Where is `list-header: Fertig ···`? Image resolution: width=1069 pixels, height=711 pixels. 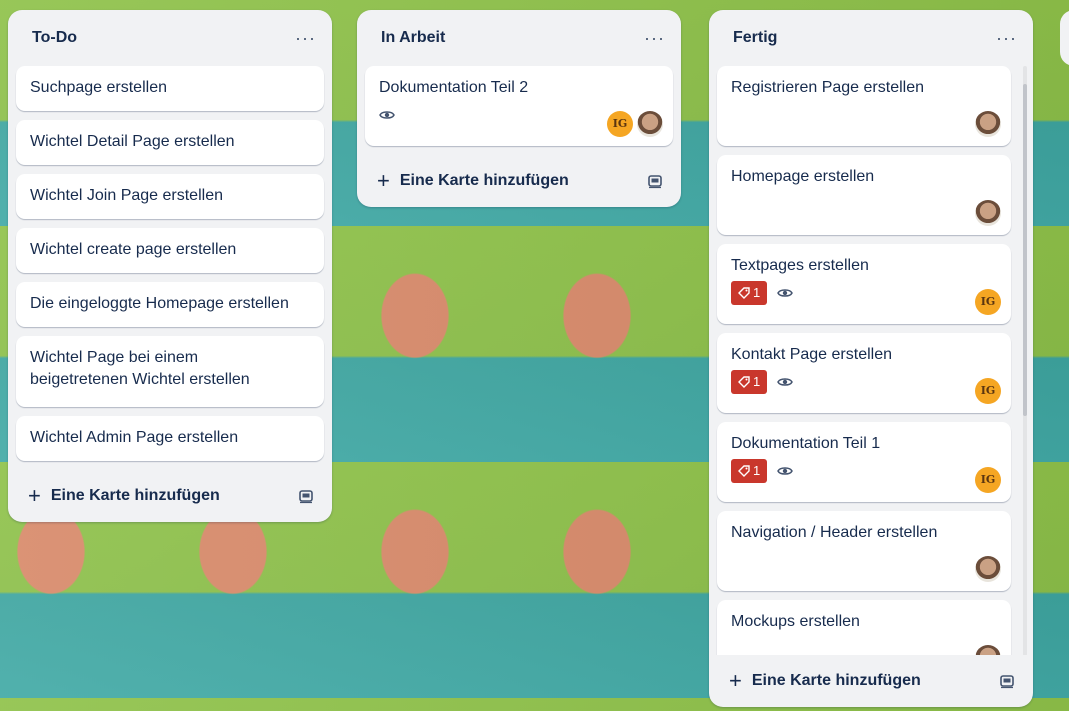
list-header: Fertig ··· is located at coordinates (871, 38).